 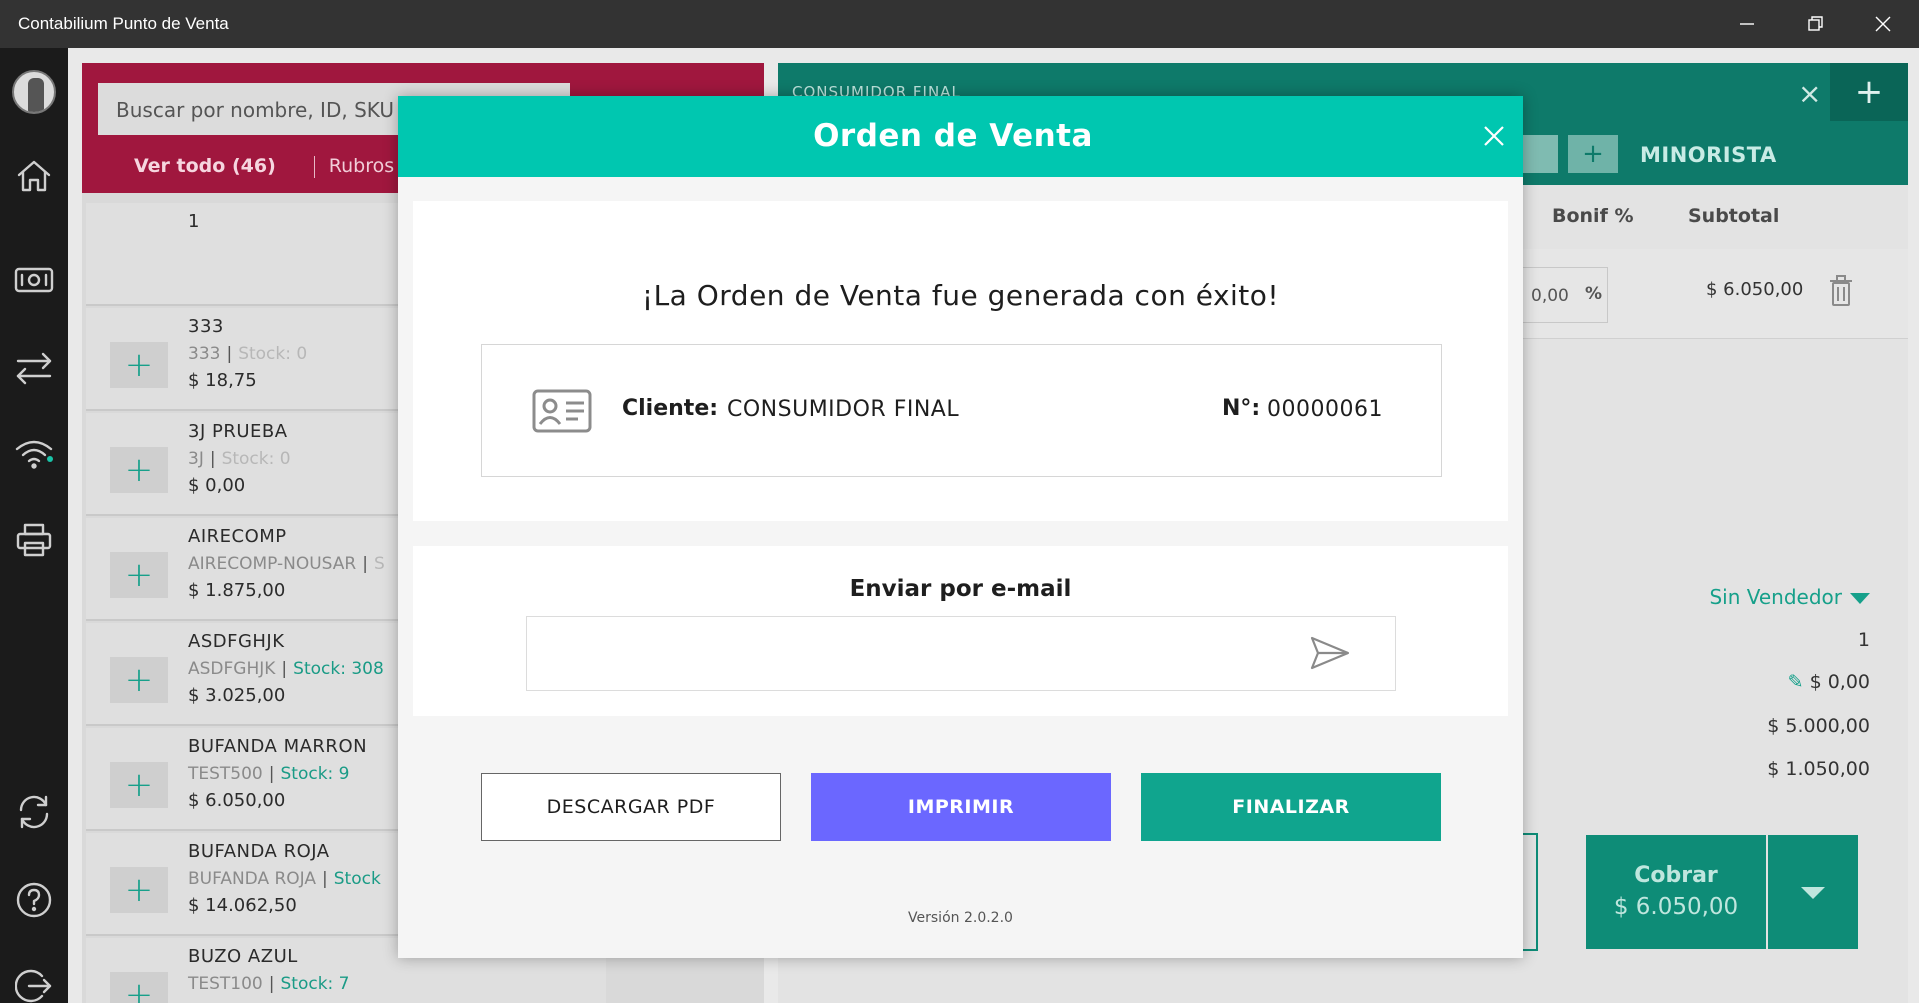 I want to click on modal-close-button, so click(x=1494, y=136).